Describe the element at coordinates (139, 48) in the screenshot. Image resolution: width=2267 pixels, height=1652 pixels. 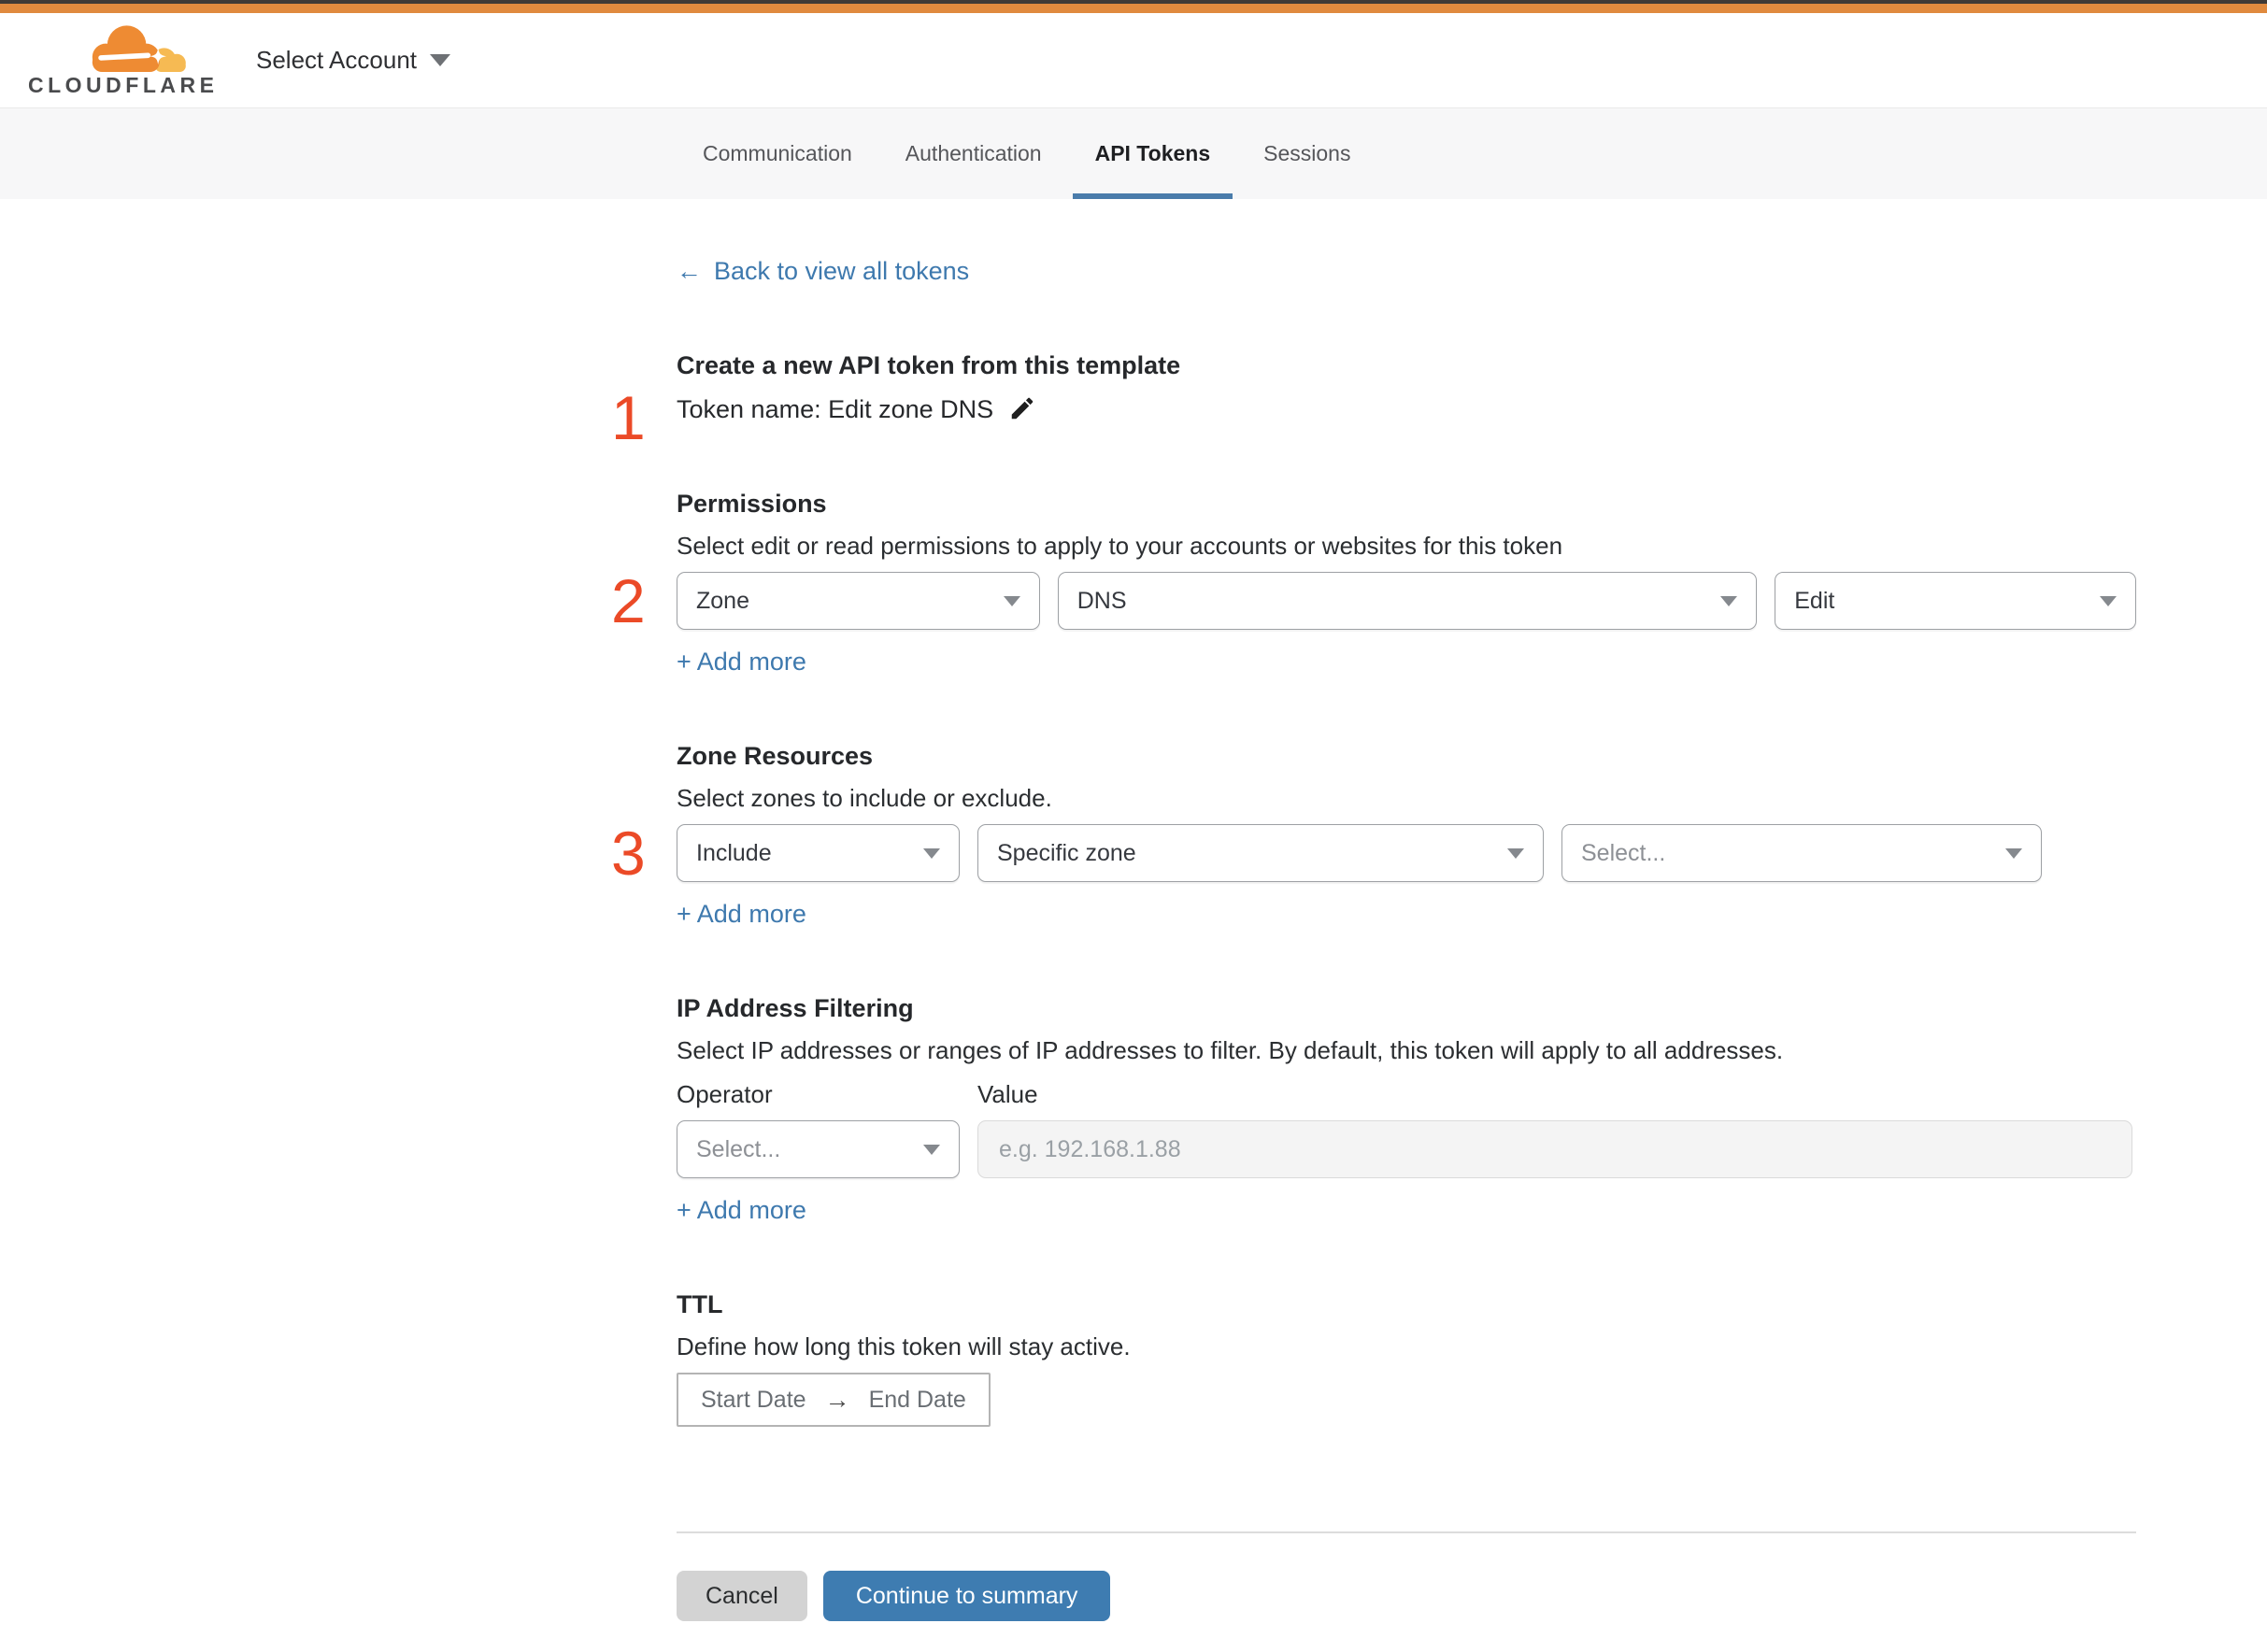
I see `cloudflare-cloud-icon` at that location.